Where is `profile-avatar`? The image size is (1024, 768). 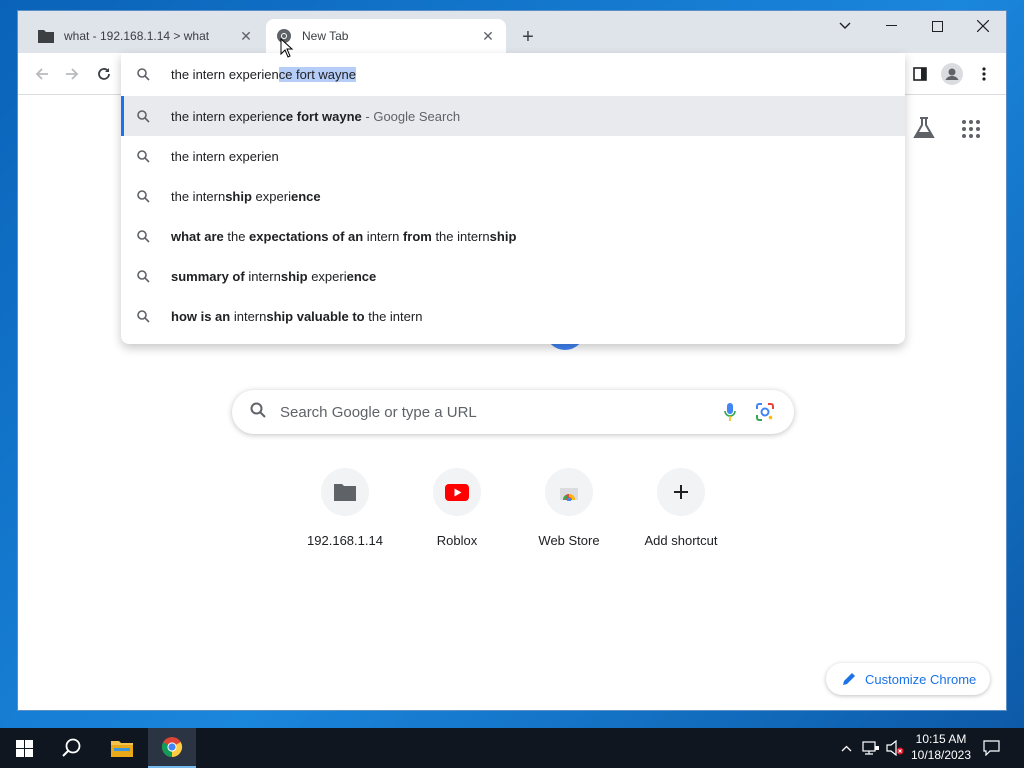 profile-avatar is located at coordinates (952, 74).